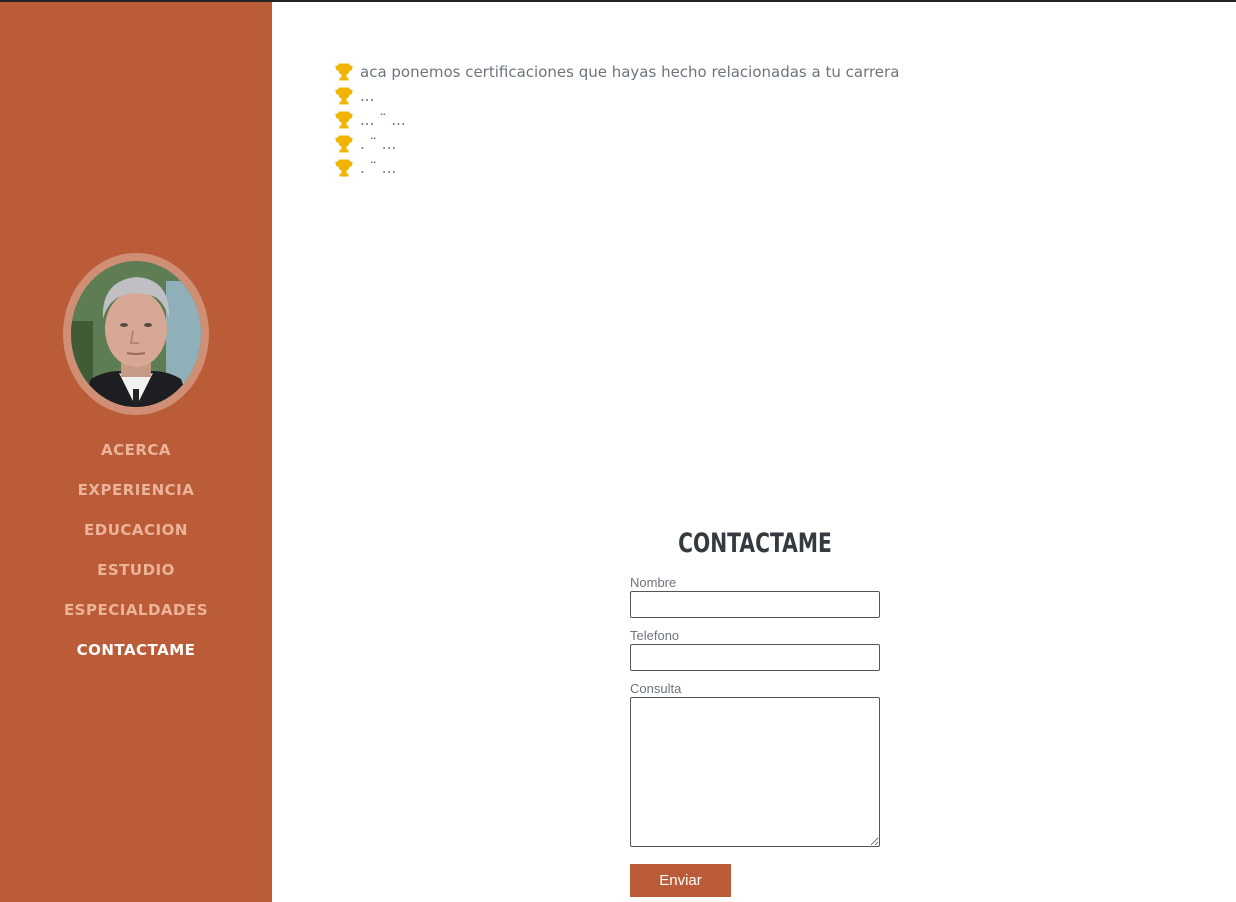  Describe the element at coordinates (755, 772) in the screenshot. I see `message-field` at that location.